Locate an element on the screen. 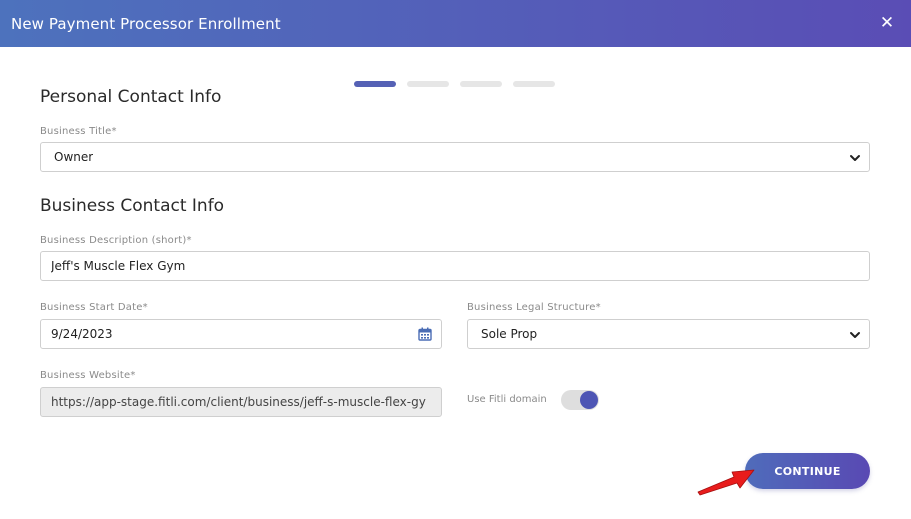 The image size is (911, 519). business-website-label: Business Website* is located at coordinates (88, 375).